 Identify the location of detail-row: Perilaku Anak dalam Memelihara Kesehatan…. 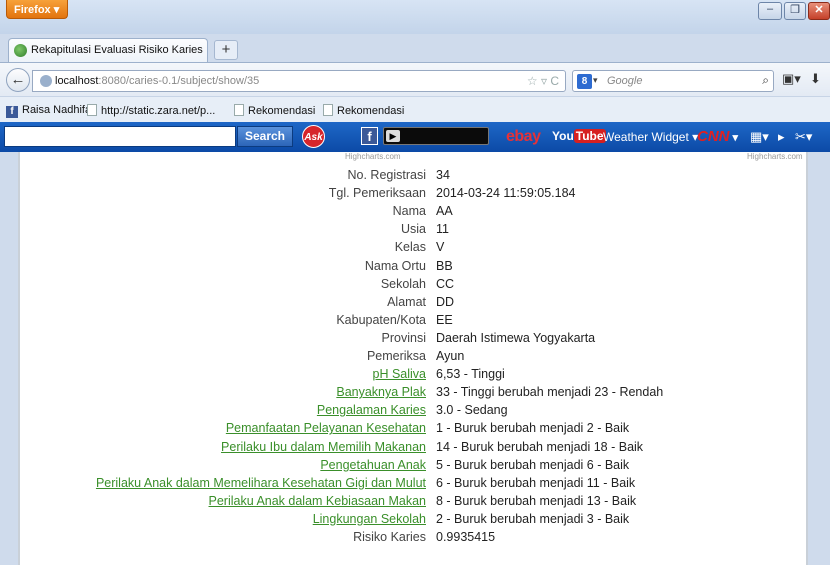
(415, 484).